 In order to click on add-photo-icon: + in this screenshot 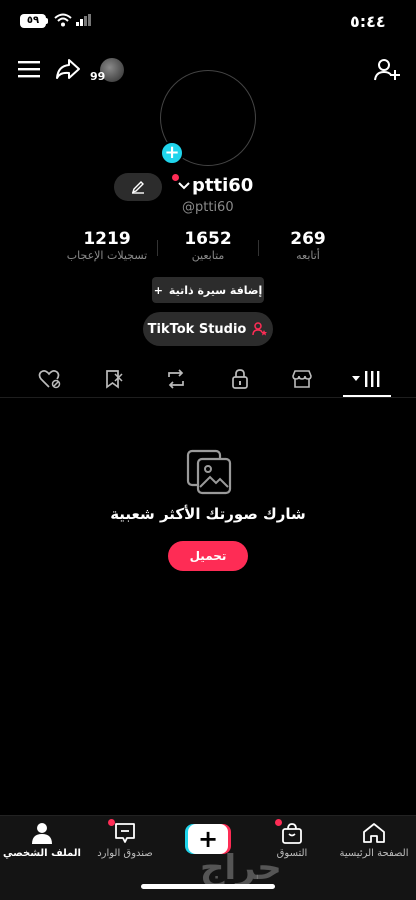, I will do `click(172, 153)`.